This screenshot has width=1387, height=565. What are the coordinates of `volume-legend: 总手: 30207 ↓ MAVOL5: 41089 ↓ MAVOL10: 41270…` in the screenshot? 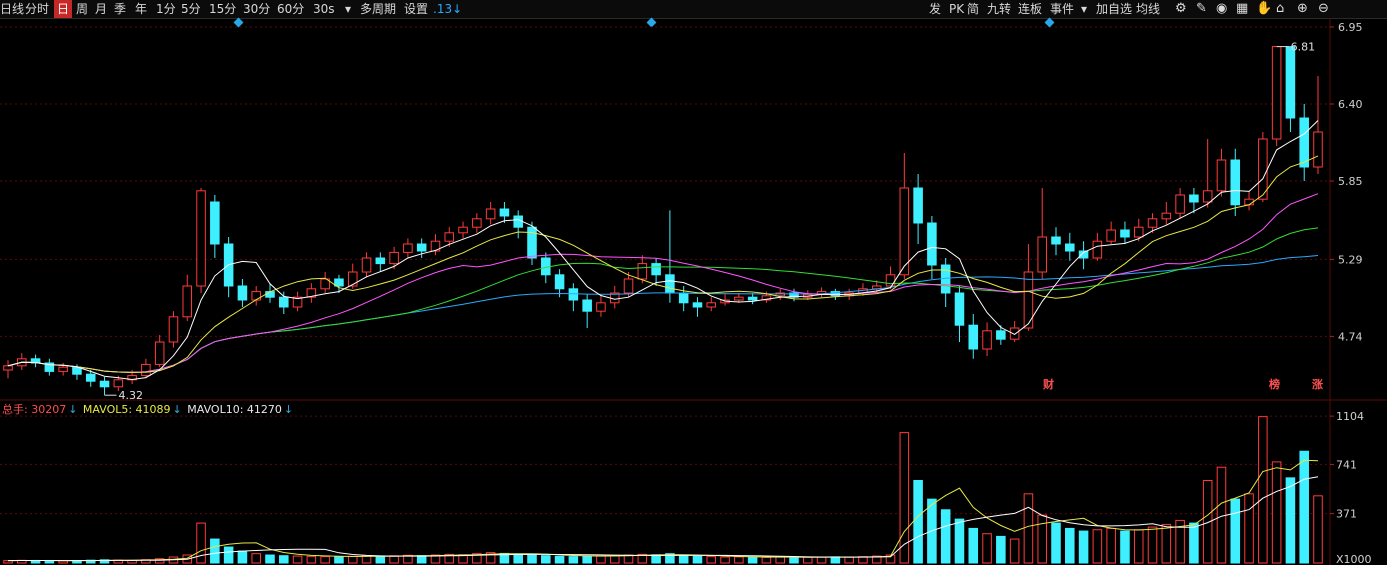 It's located at (148, 410).